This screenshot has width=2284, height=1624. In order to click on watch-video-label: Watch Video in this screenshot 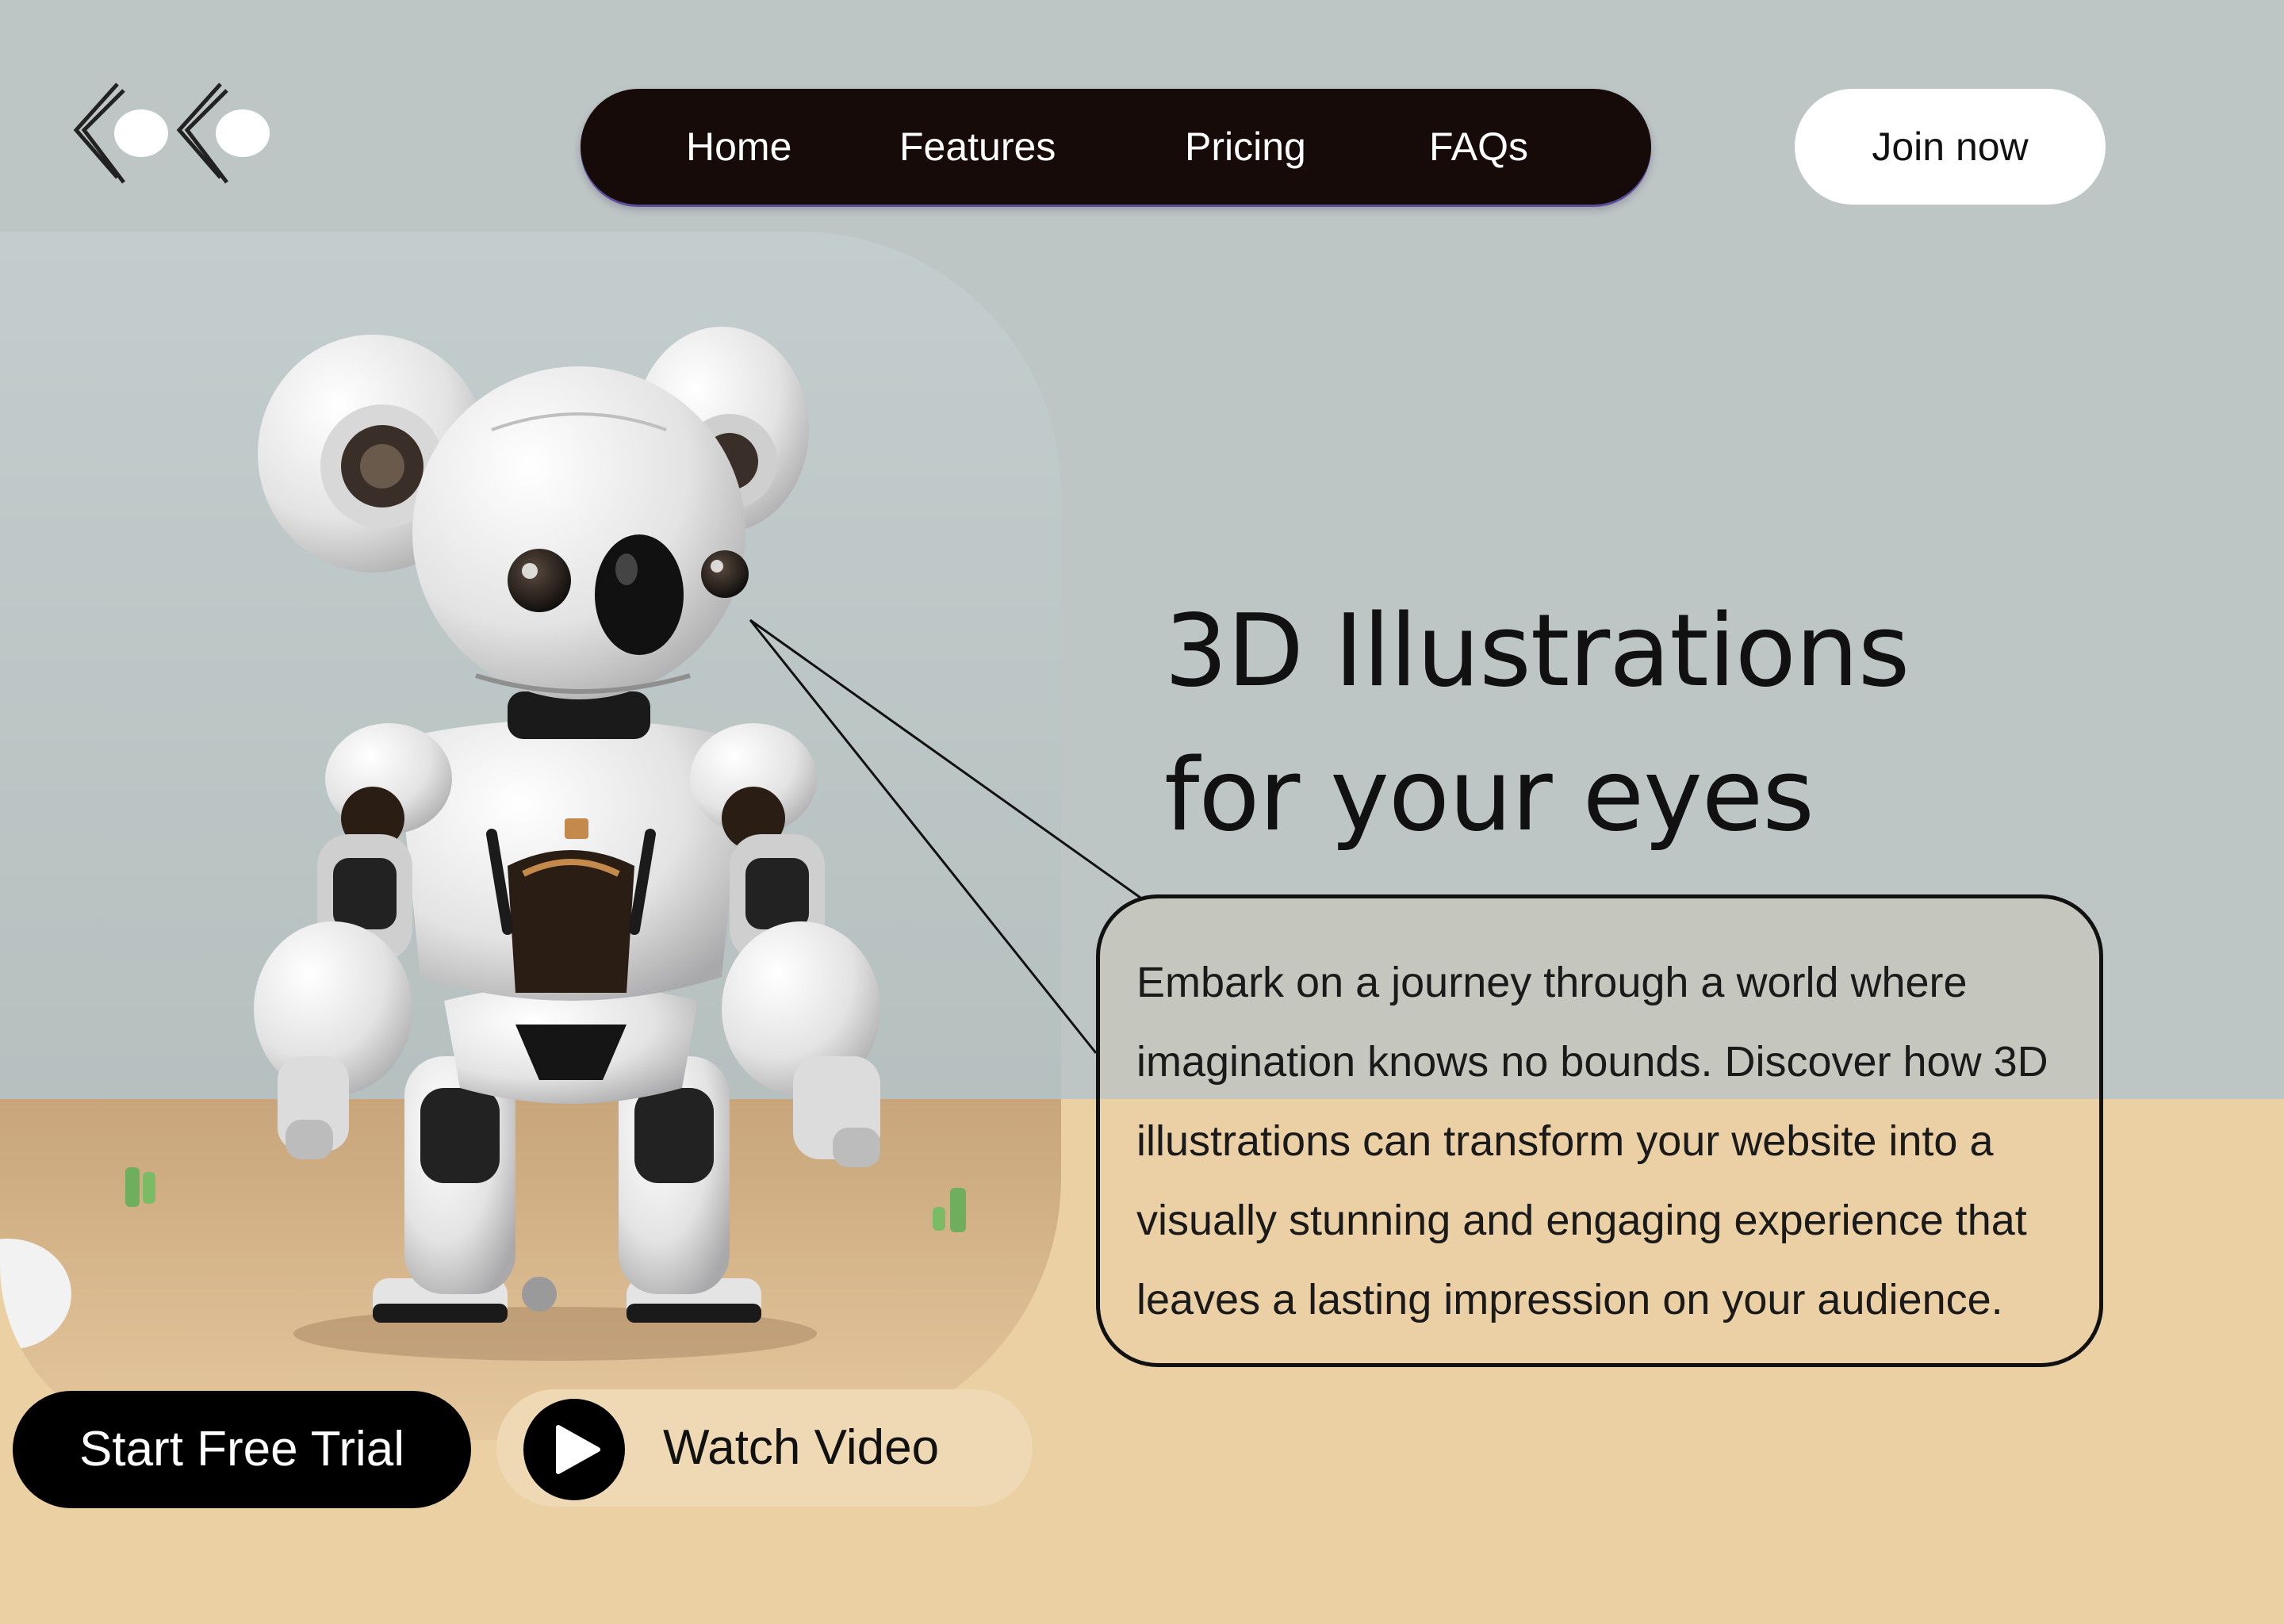, I will do `click(801, 1447)`.